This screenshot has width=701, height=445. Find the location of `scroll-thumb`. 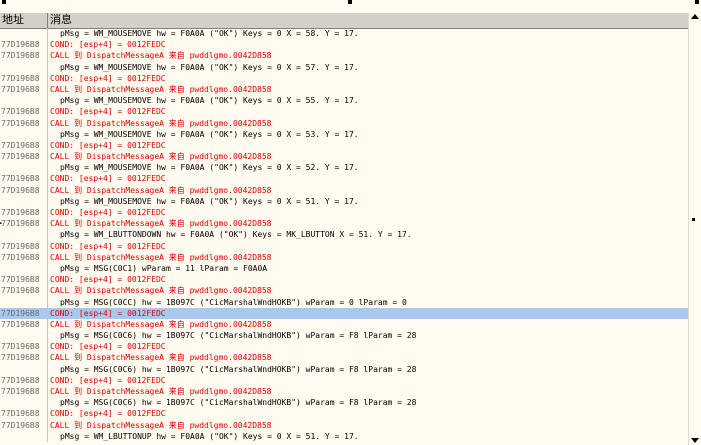

scroll-thumb is located at coordinates (693, 219).